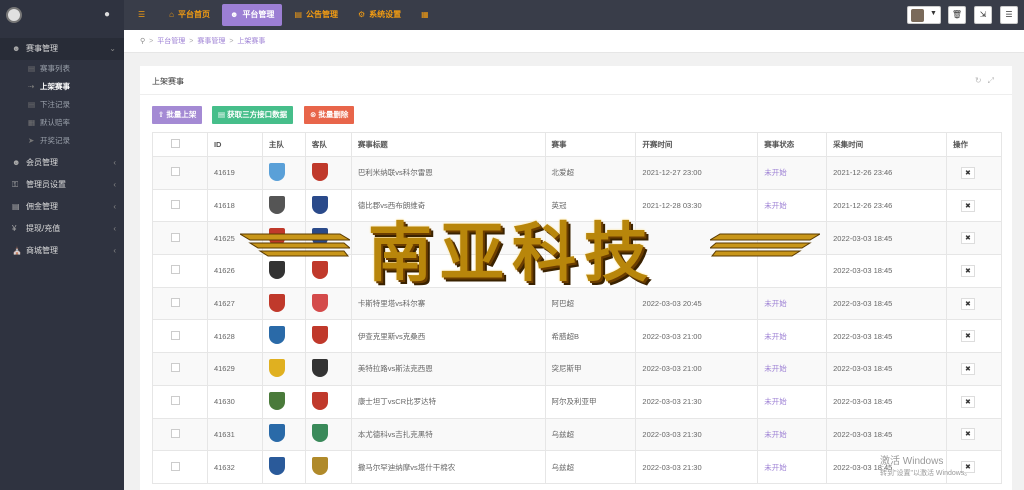  I want to click on nav-grid: ▦, so click(427, 15).